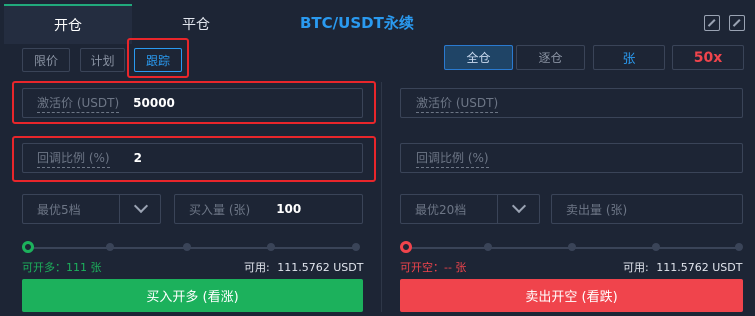 Image resolution: width=755 pixels, height=316 pixels. I want to click on sell-price-select-label: 最优20档, so click(441, 209).